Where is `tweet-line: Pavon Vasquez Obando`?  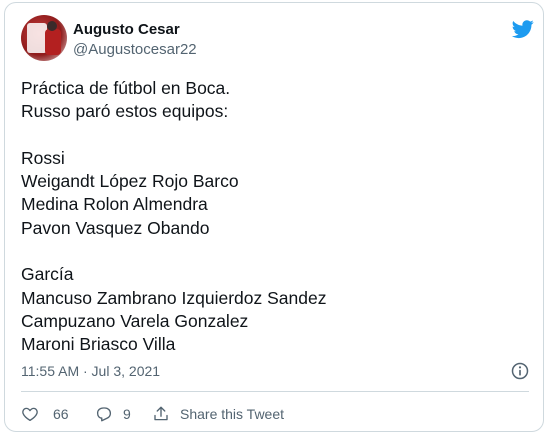 tweet-line: Pavon Vasquez Obando is located at coordinates (115, 227).